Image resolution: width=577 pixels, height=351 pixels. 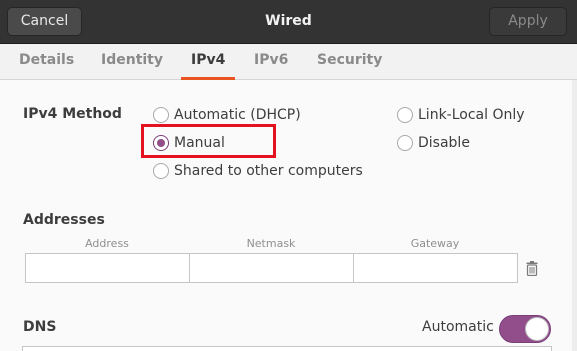 I want to click on radio-link-local: Link-Local Only, so click(x=461, y=115).